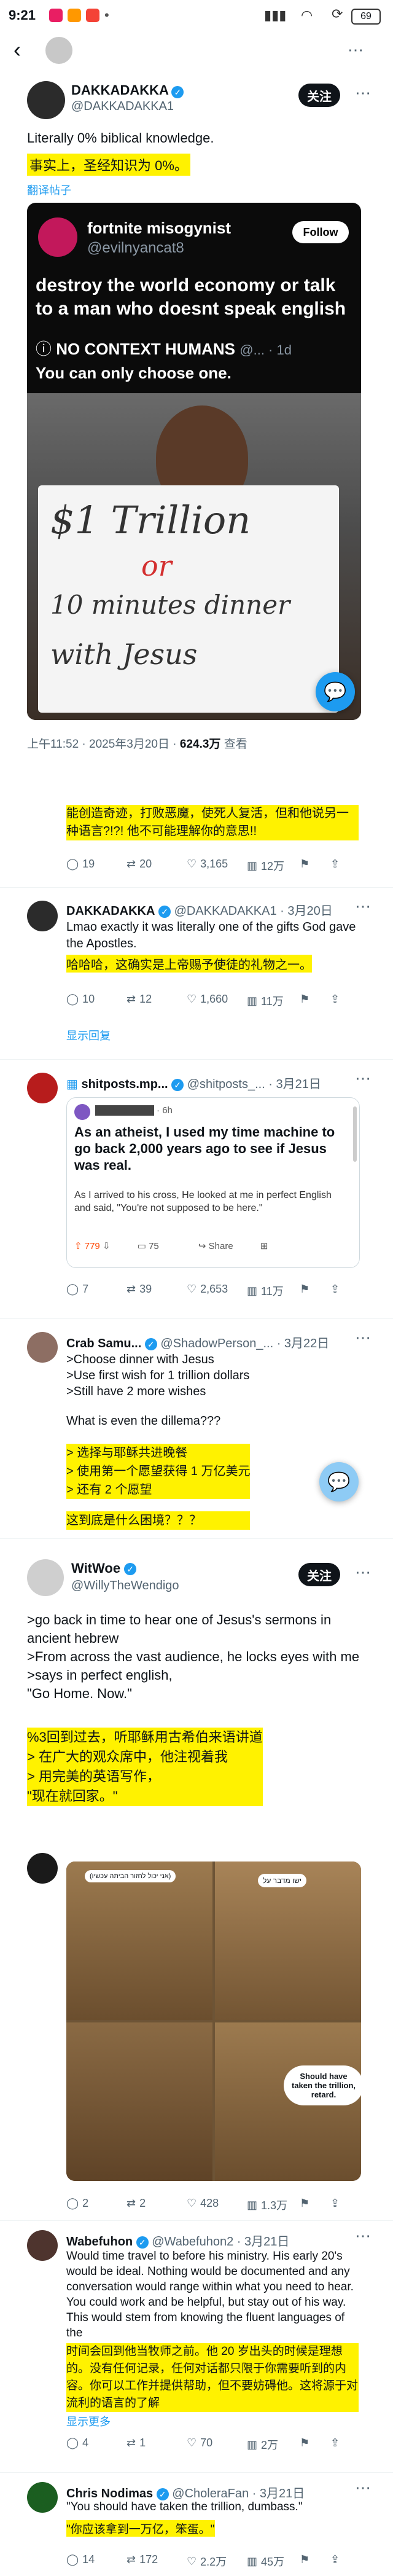  I want to click on views-button: ▥ 45万, so click(265, 2561).